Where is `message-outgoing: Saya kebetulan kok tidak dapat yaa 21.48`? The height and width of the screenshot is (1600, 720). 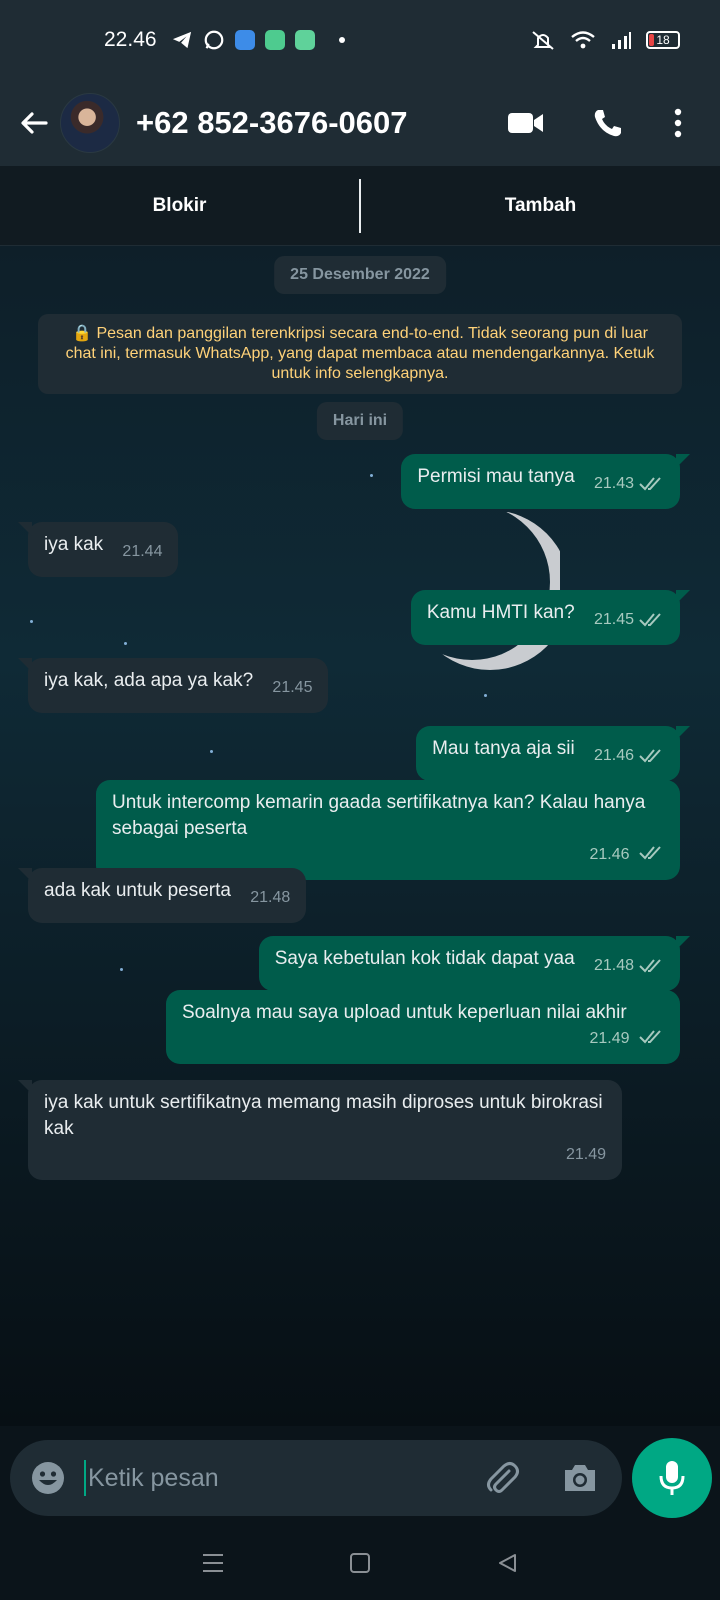
message-outgoing: Saya kebetulan kok tidak dapat yaa 21.48 is located at coordinates (474, 963).